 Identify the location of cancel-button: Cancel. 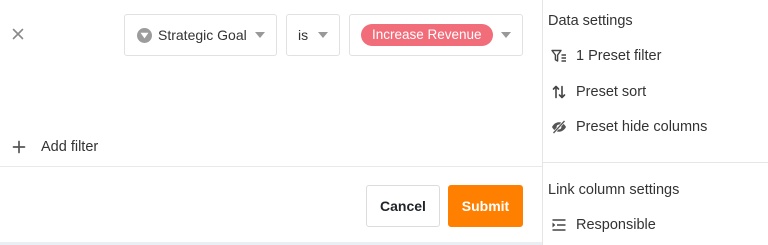
(403, 206).